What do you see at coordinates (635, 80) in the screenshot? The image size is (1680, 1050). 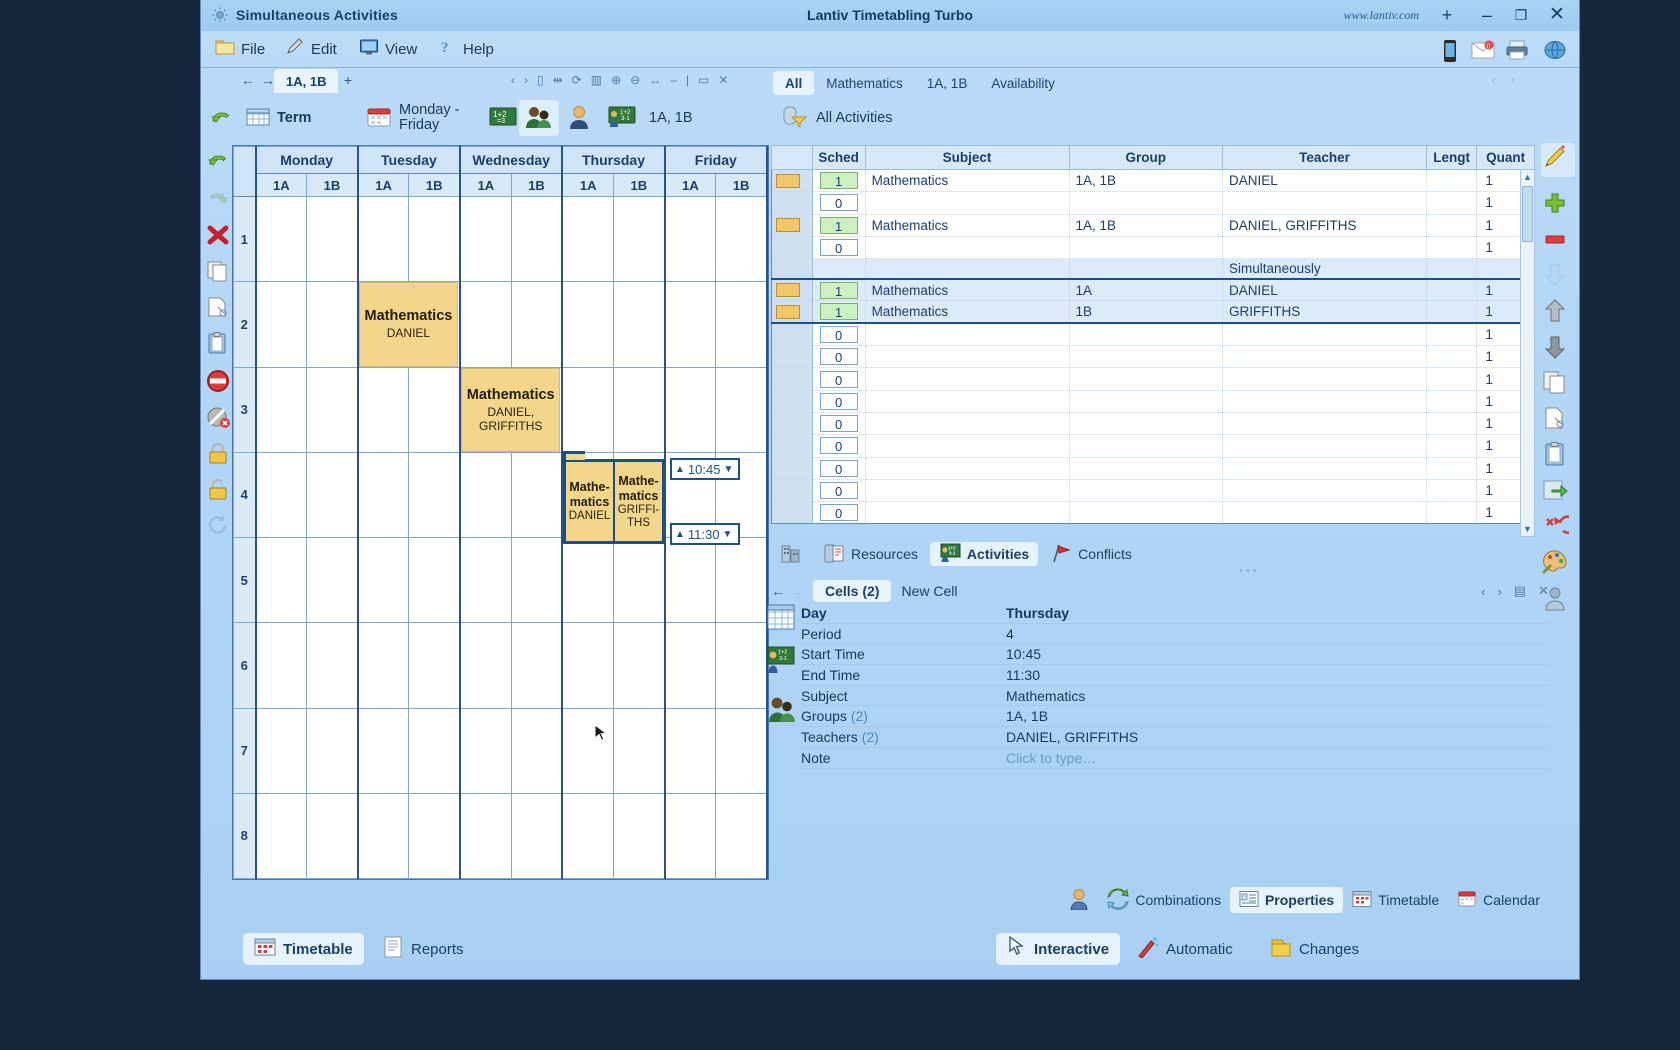 I see `zoom-out-icon: ⊖` at bounding box center [635, 80].